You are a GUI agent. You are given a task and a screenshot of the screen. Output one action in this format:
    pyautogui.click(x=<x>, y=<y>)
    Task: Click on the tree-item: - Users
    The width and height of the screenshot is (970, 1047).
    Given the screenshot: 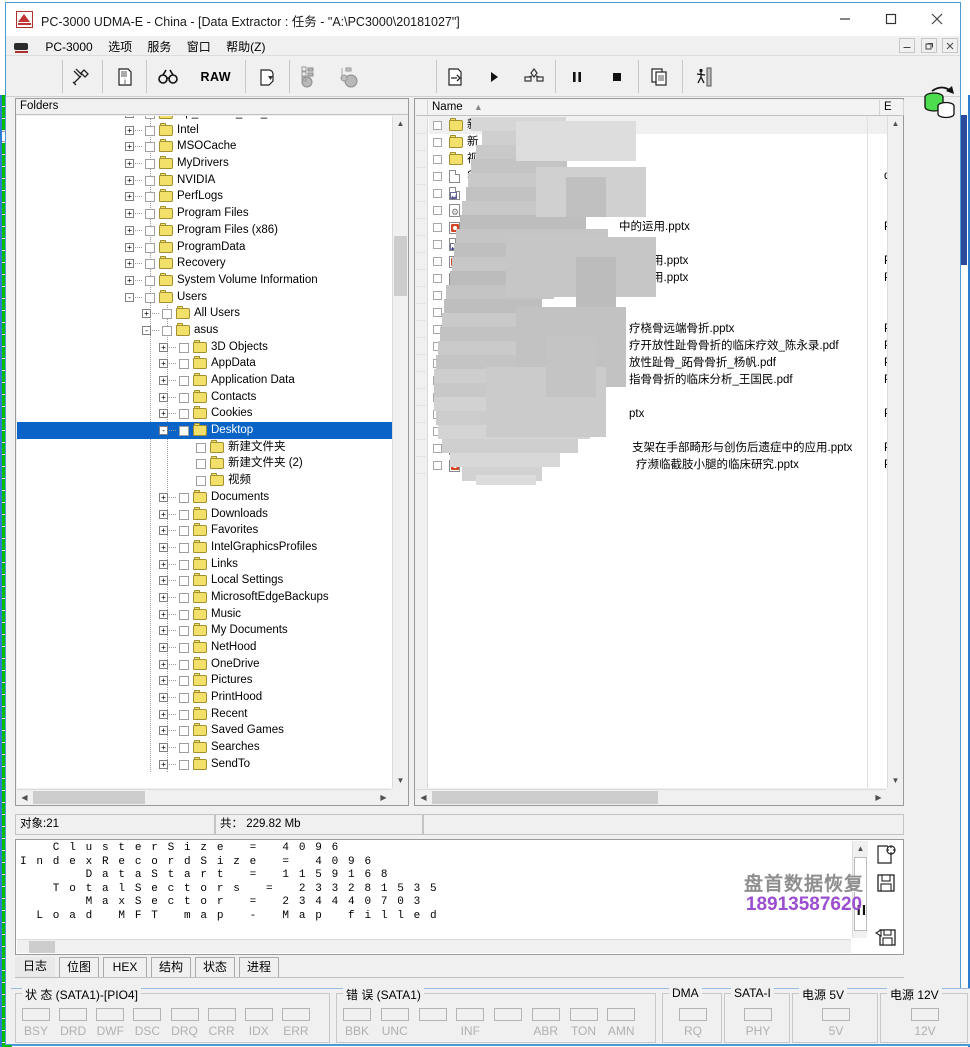 What is the action you would take?
    pyautogui.click(x=212, y=297)
    